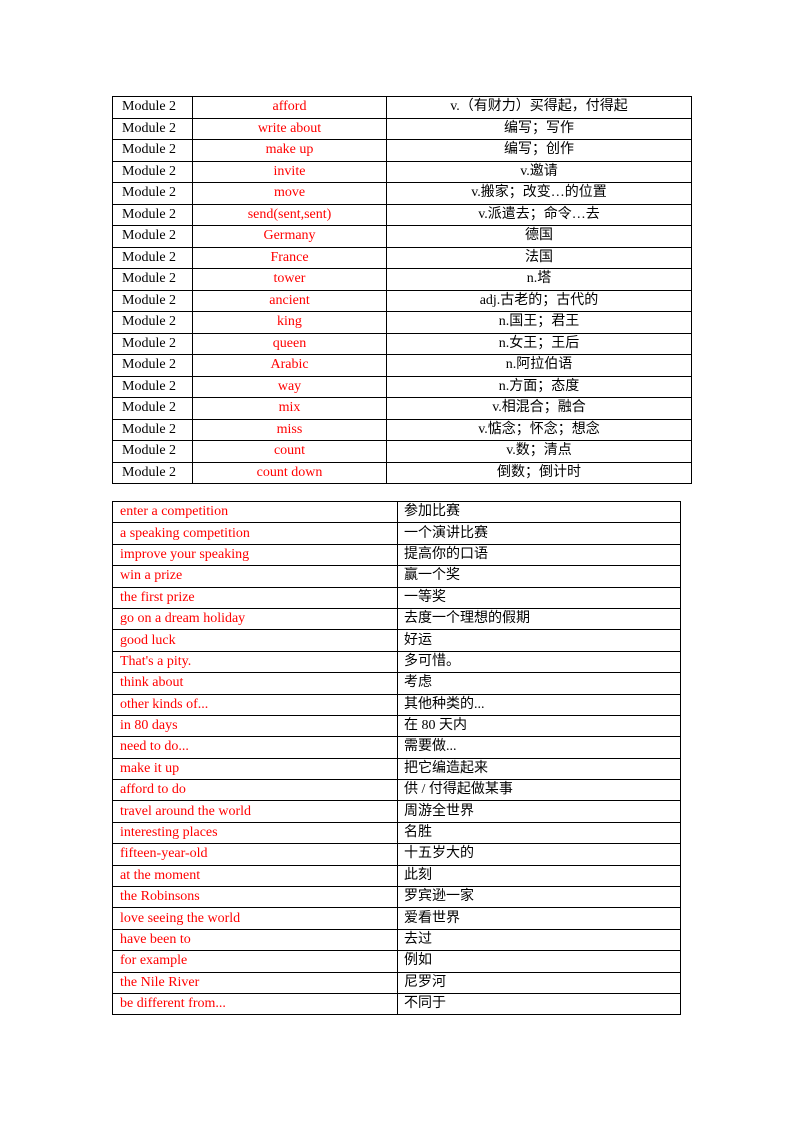 Image resolution: width=793 pixels, height=1122 pixels. What do you see at coordinates (289, 365) in the screenshot?
I see `word-cell: Arabic` at bounding box center [289, 365].